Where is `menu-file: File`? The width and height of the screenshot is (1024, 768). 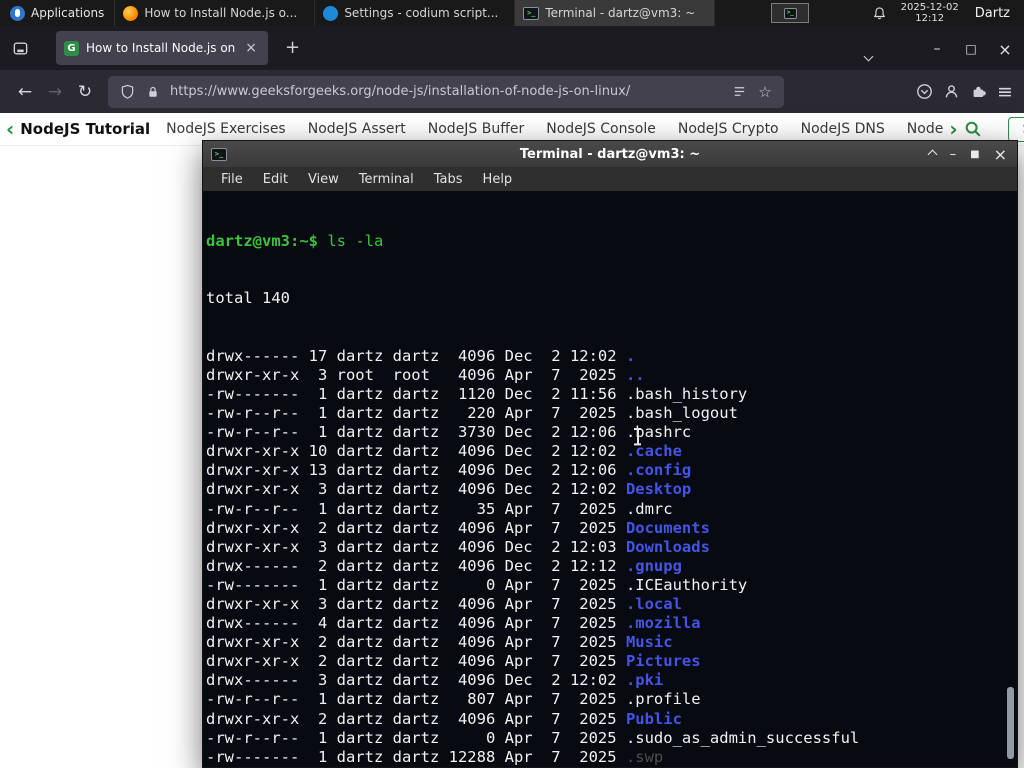
menu-file: File is located at coordinates (232, 179).